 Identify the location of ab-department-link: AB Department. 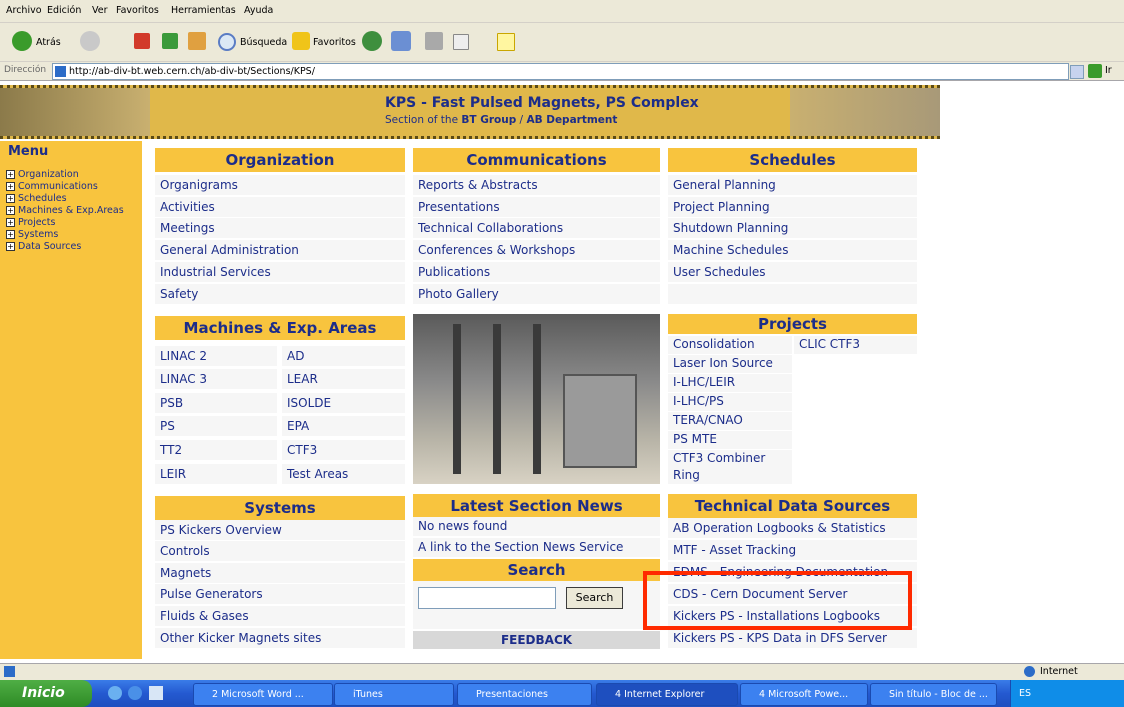
(571, 120).